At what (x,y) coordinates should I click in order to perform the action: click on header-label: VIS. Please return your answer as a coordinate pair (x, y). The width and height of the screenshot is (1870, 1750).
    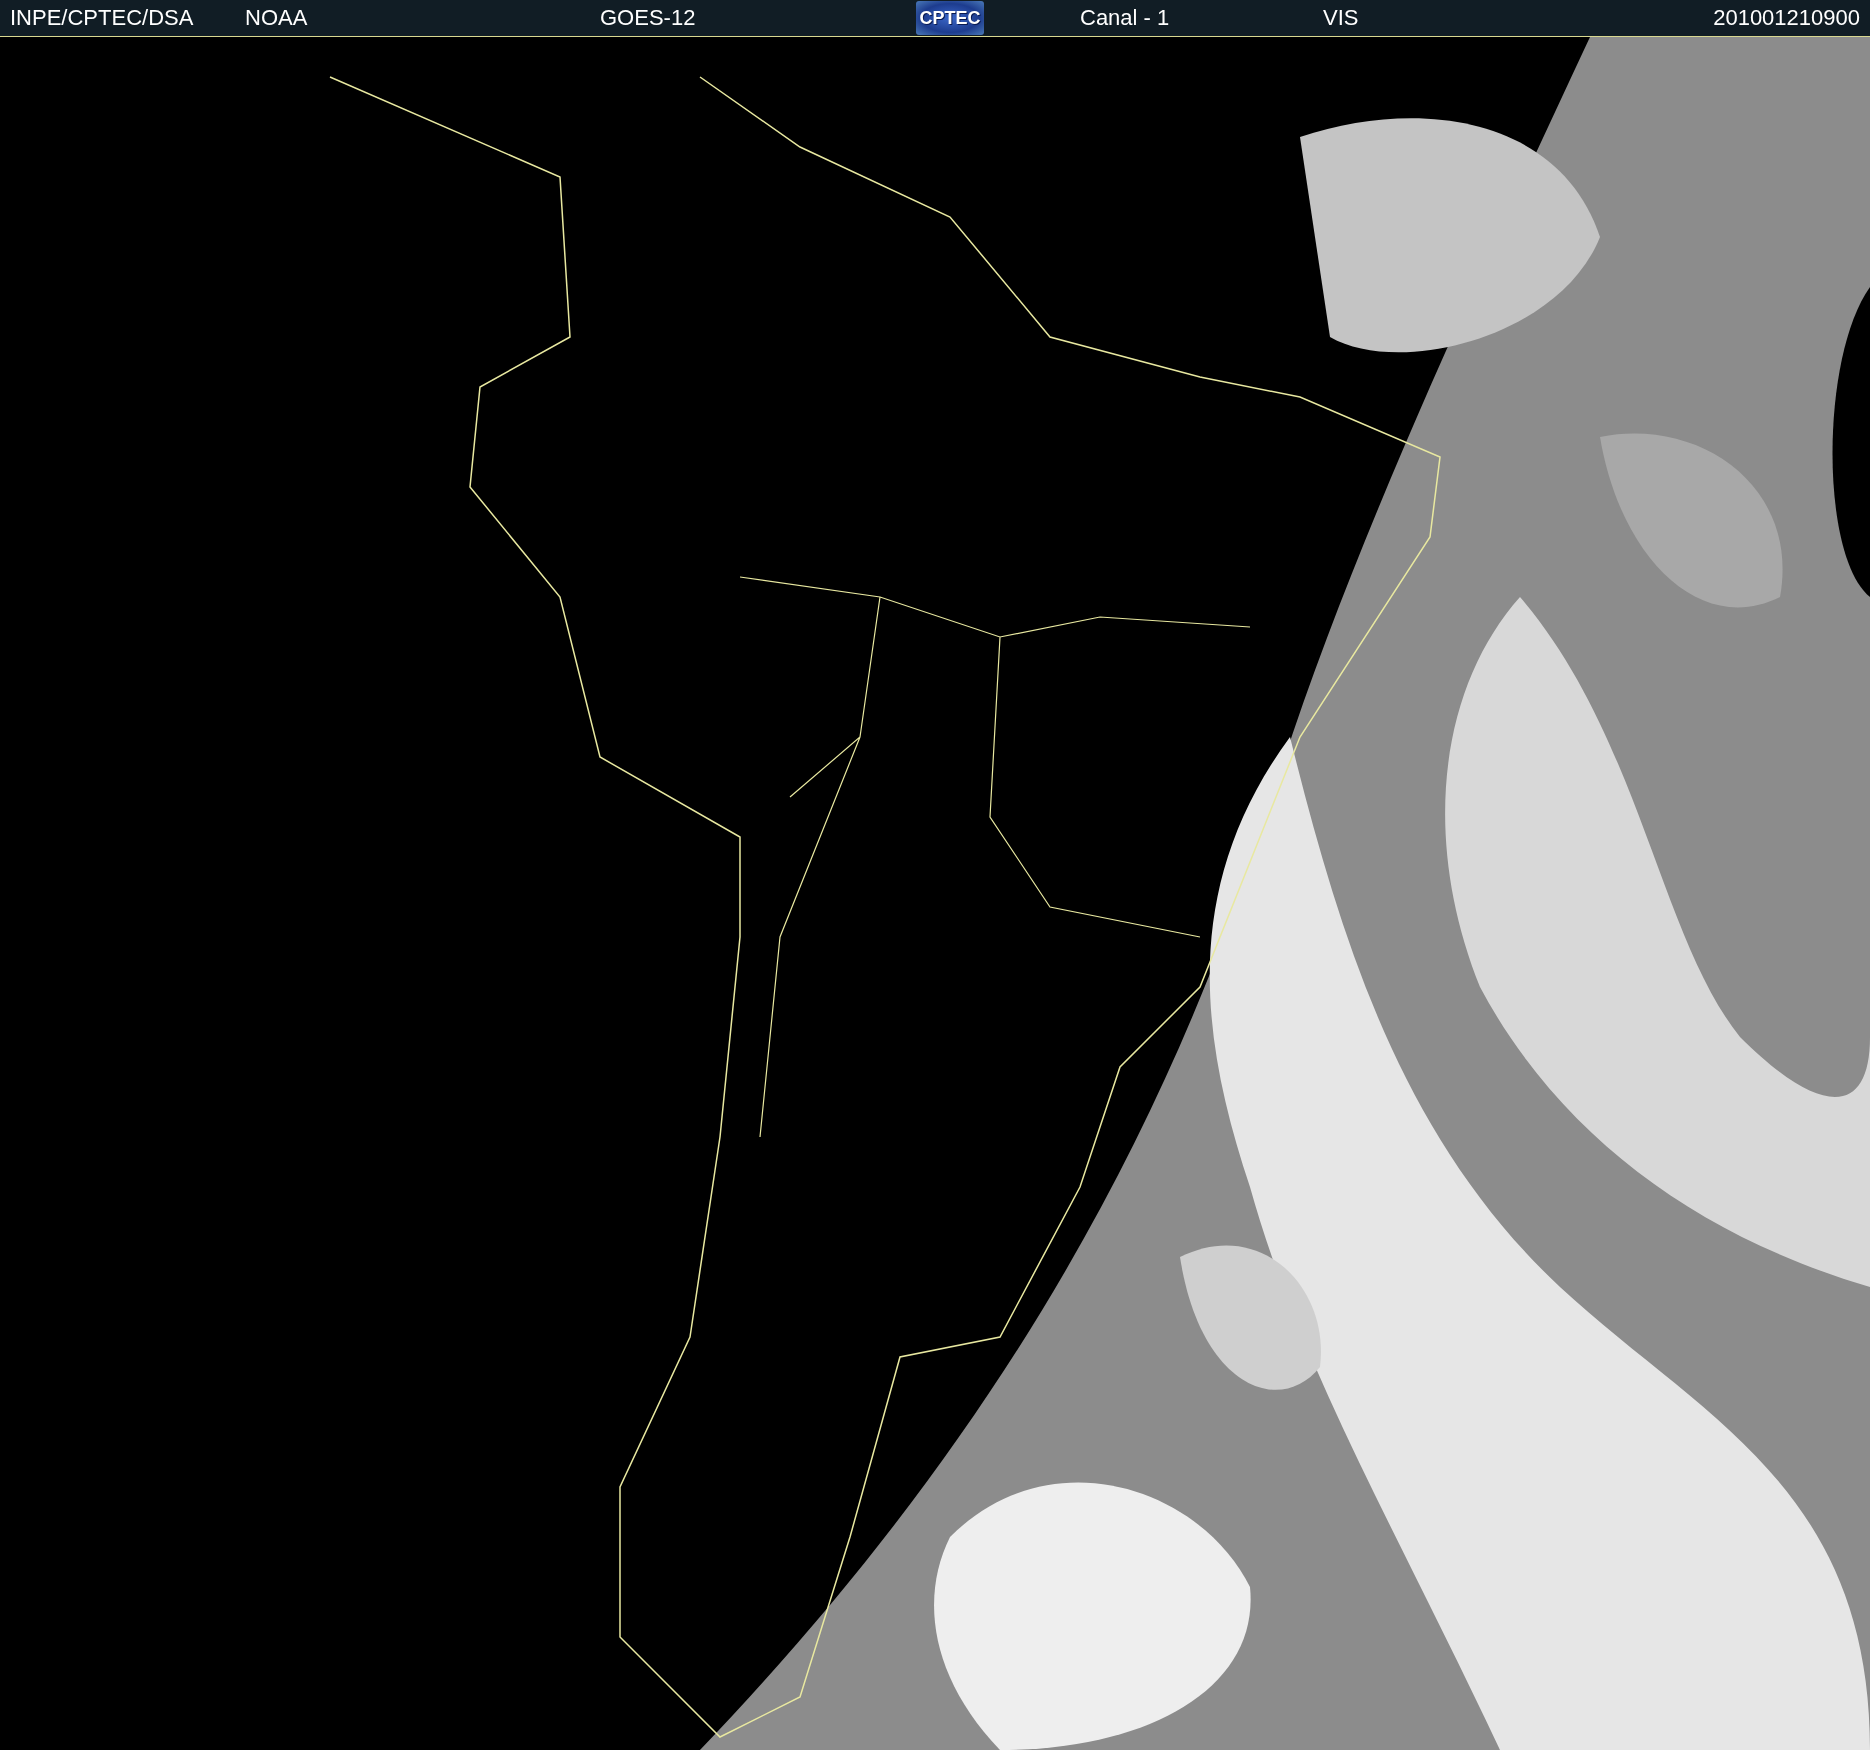
    Looking at the image, I should click on (1341, 18).